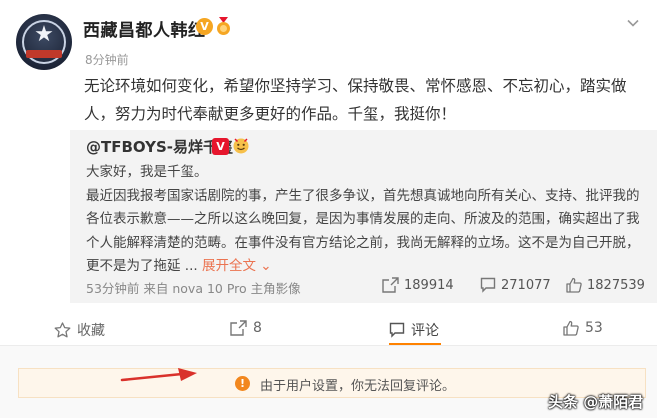 This screenshot has width=657, height=418. I want to click on repost-button: 8, so click(246, 328).